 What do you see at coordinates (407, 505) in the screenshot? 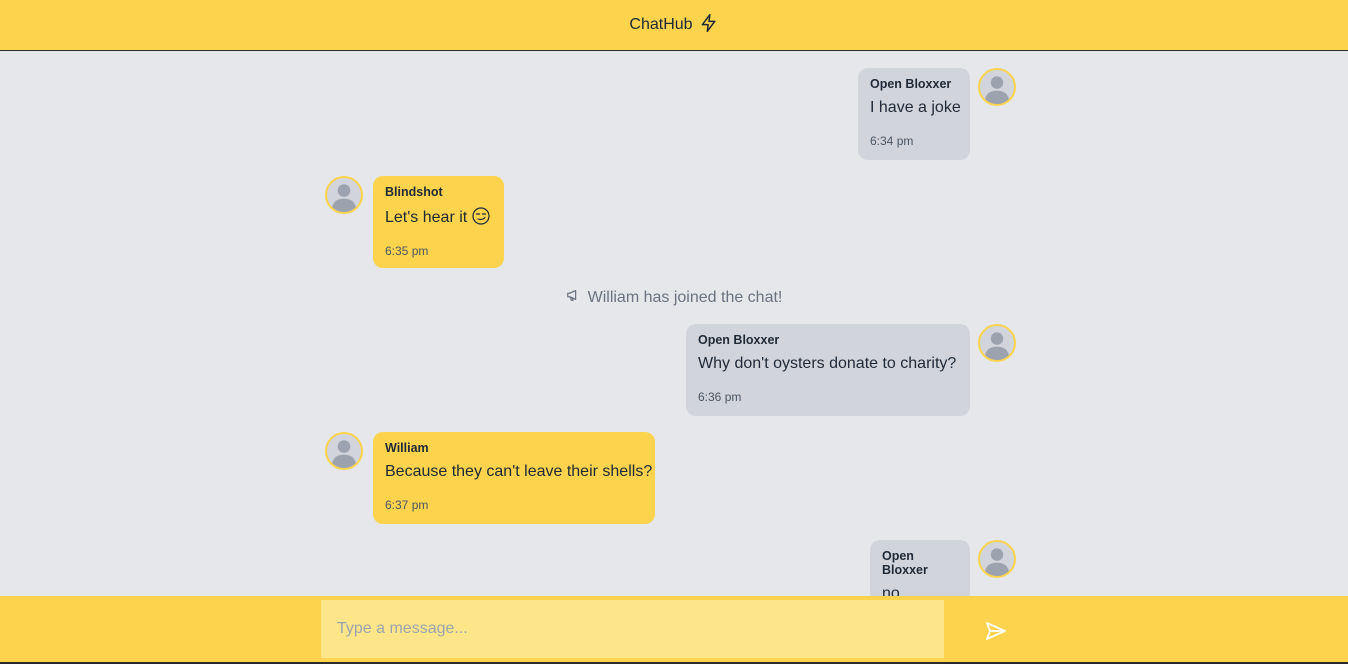
I see `message-time: 6:37 pm` at bounding box center [407, 505].